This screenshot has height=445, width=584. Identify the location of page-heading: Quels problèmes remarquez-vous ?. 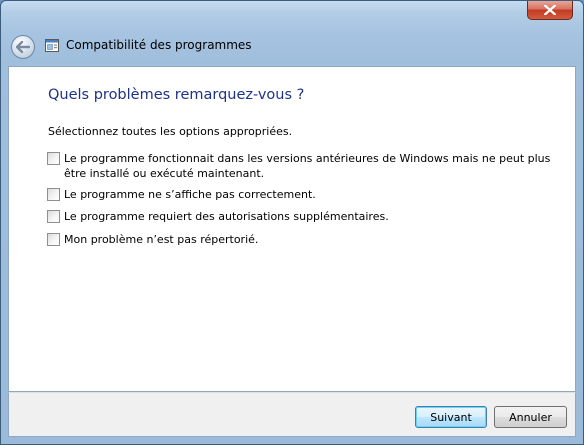
(176, 95).